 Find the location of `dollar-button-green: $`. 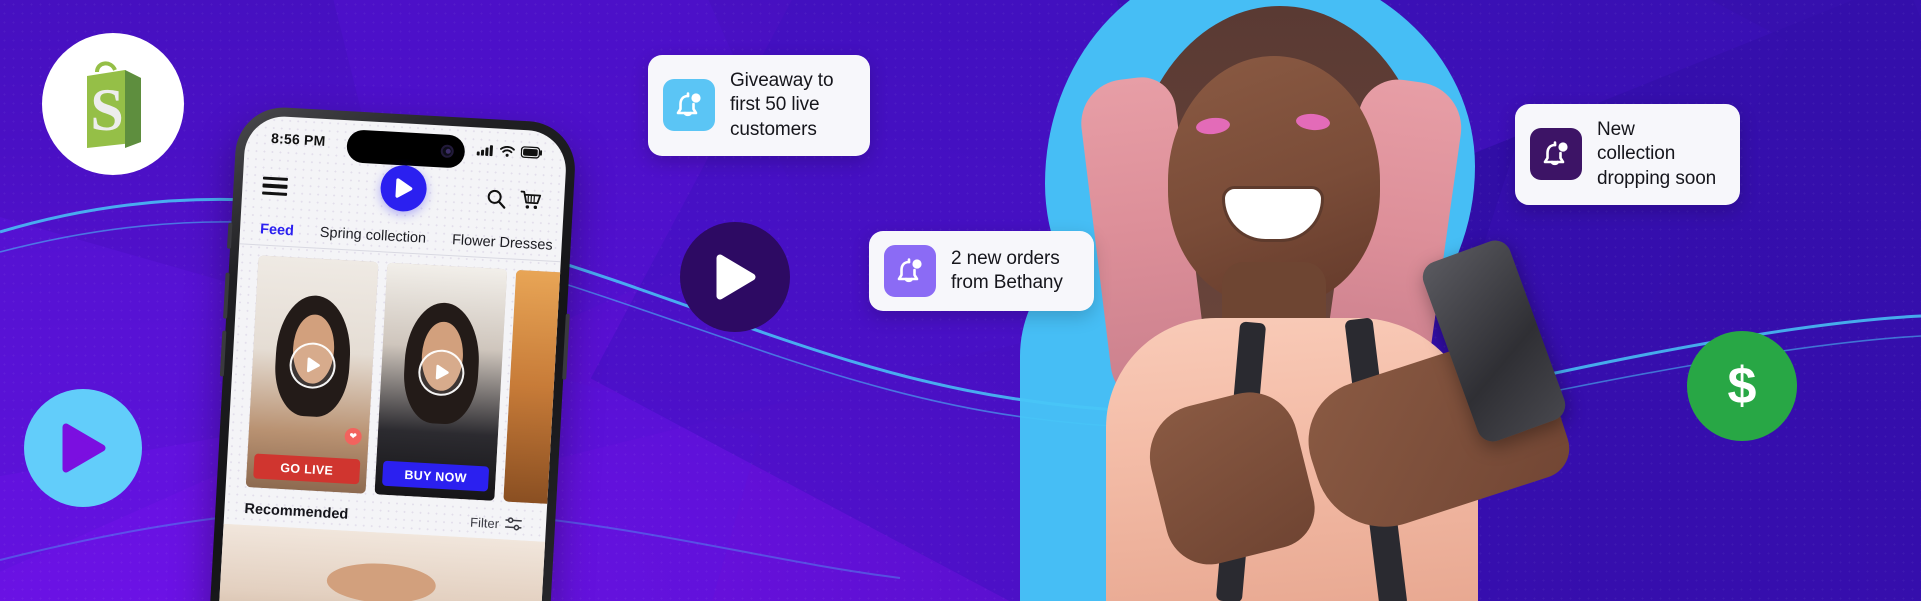

dollar-button-green: $ is located at coordinates (1742, 386).